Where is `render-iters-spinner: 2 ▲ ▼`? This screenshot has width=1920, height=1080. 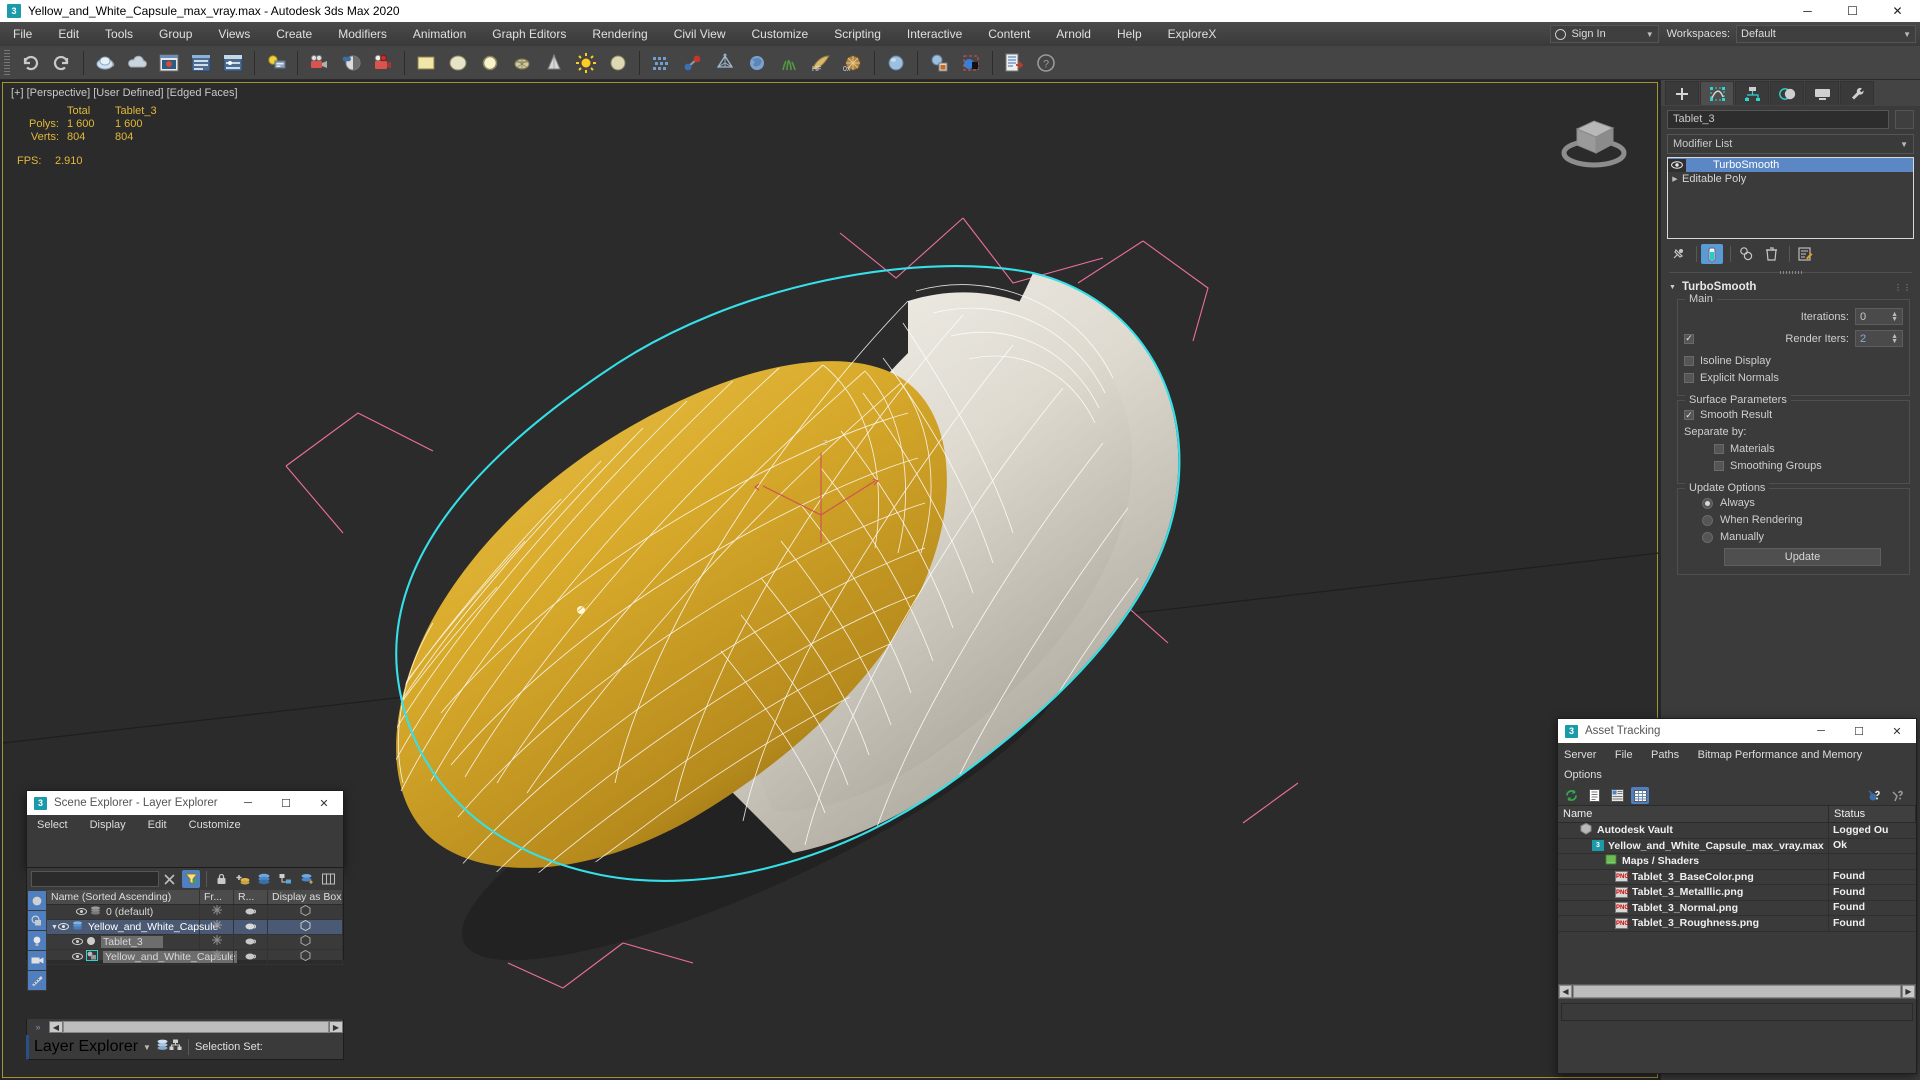
render-iters-spinner: 2 ▲ ▼ is located at coordinates (1879, 338).